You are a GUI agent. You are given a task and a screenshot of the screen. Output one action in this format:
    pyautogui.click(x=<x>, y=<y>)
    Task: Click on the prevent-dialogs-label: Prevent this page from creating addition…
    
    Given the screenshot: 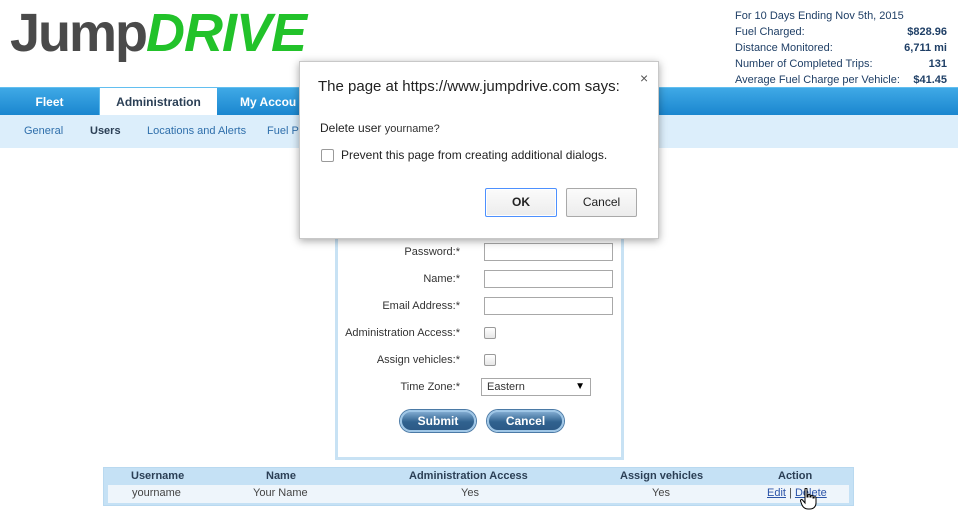 What is the action you would take?
    pyautogui.click(x=474, y=155)
    